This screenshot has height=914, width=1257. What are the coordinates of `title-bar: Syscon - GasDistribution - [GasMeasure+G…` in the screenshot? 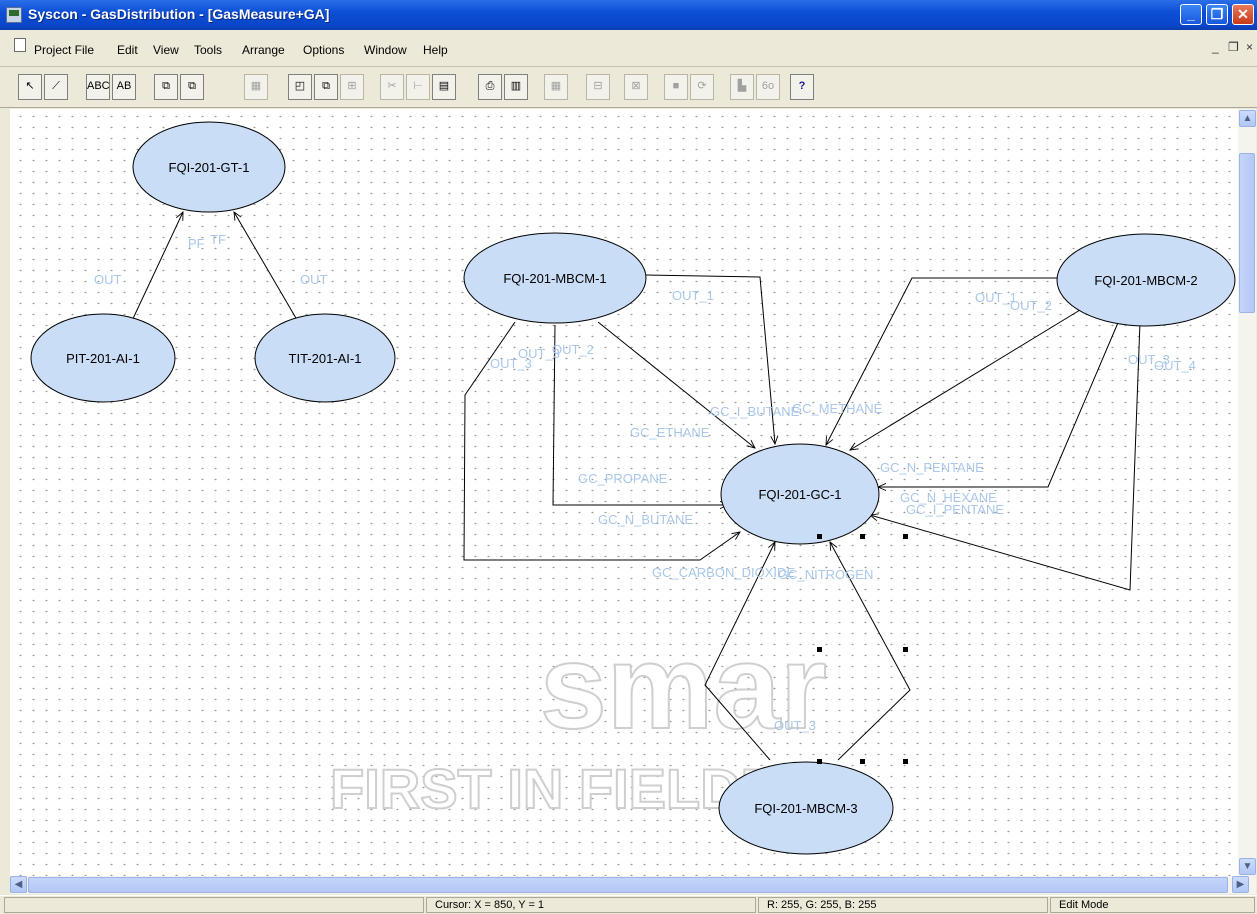 It's located at (628, 15).